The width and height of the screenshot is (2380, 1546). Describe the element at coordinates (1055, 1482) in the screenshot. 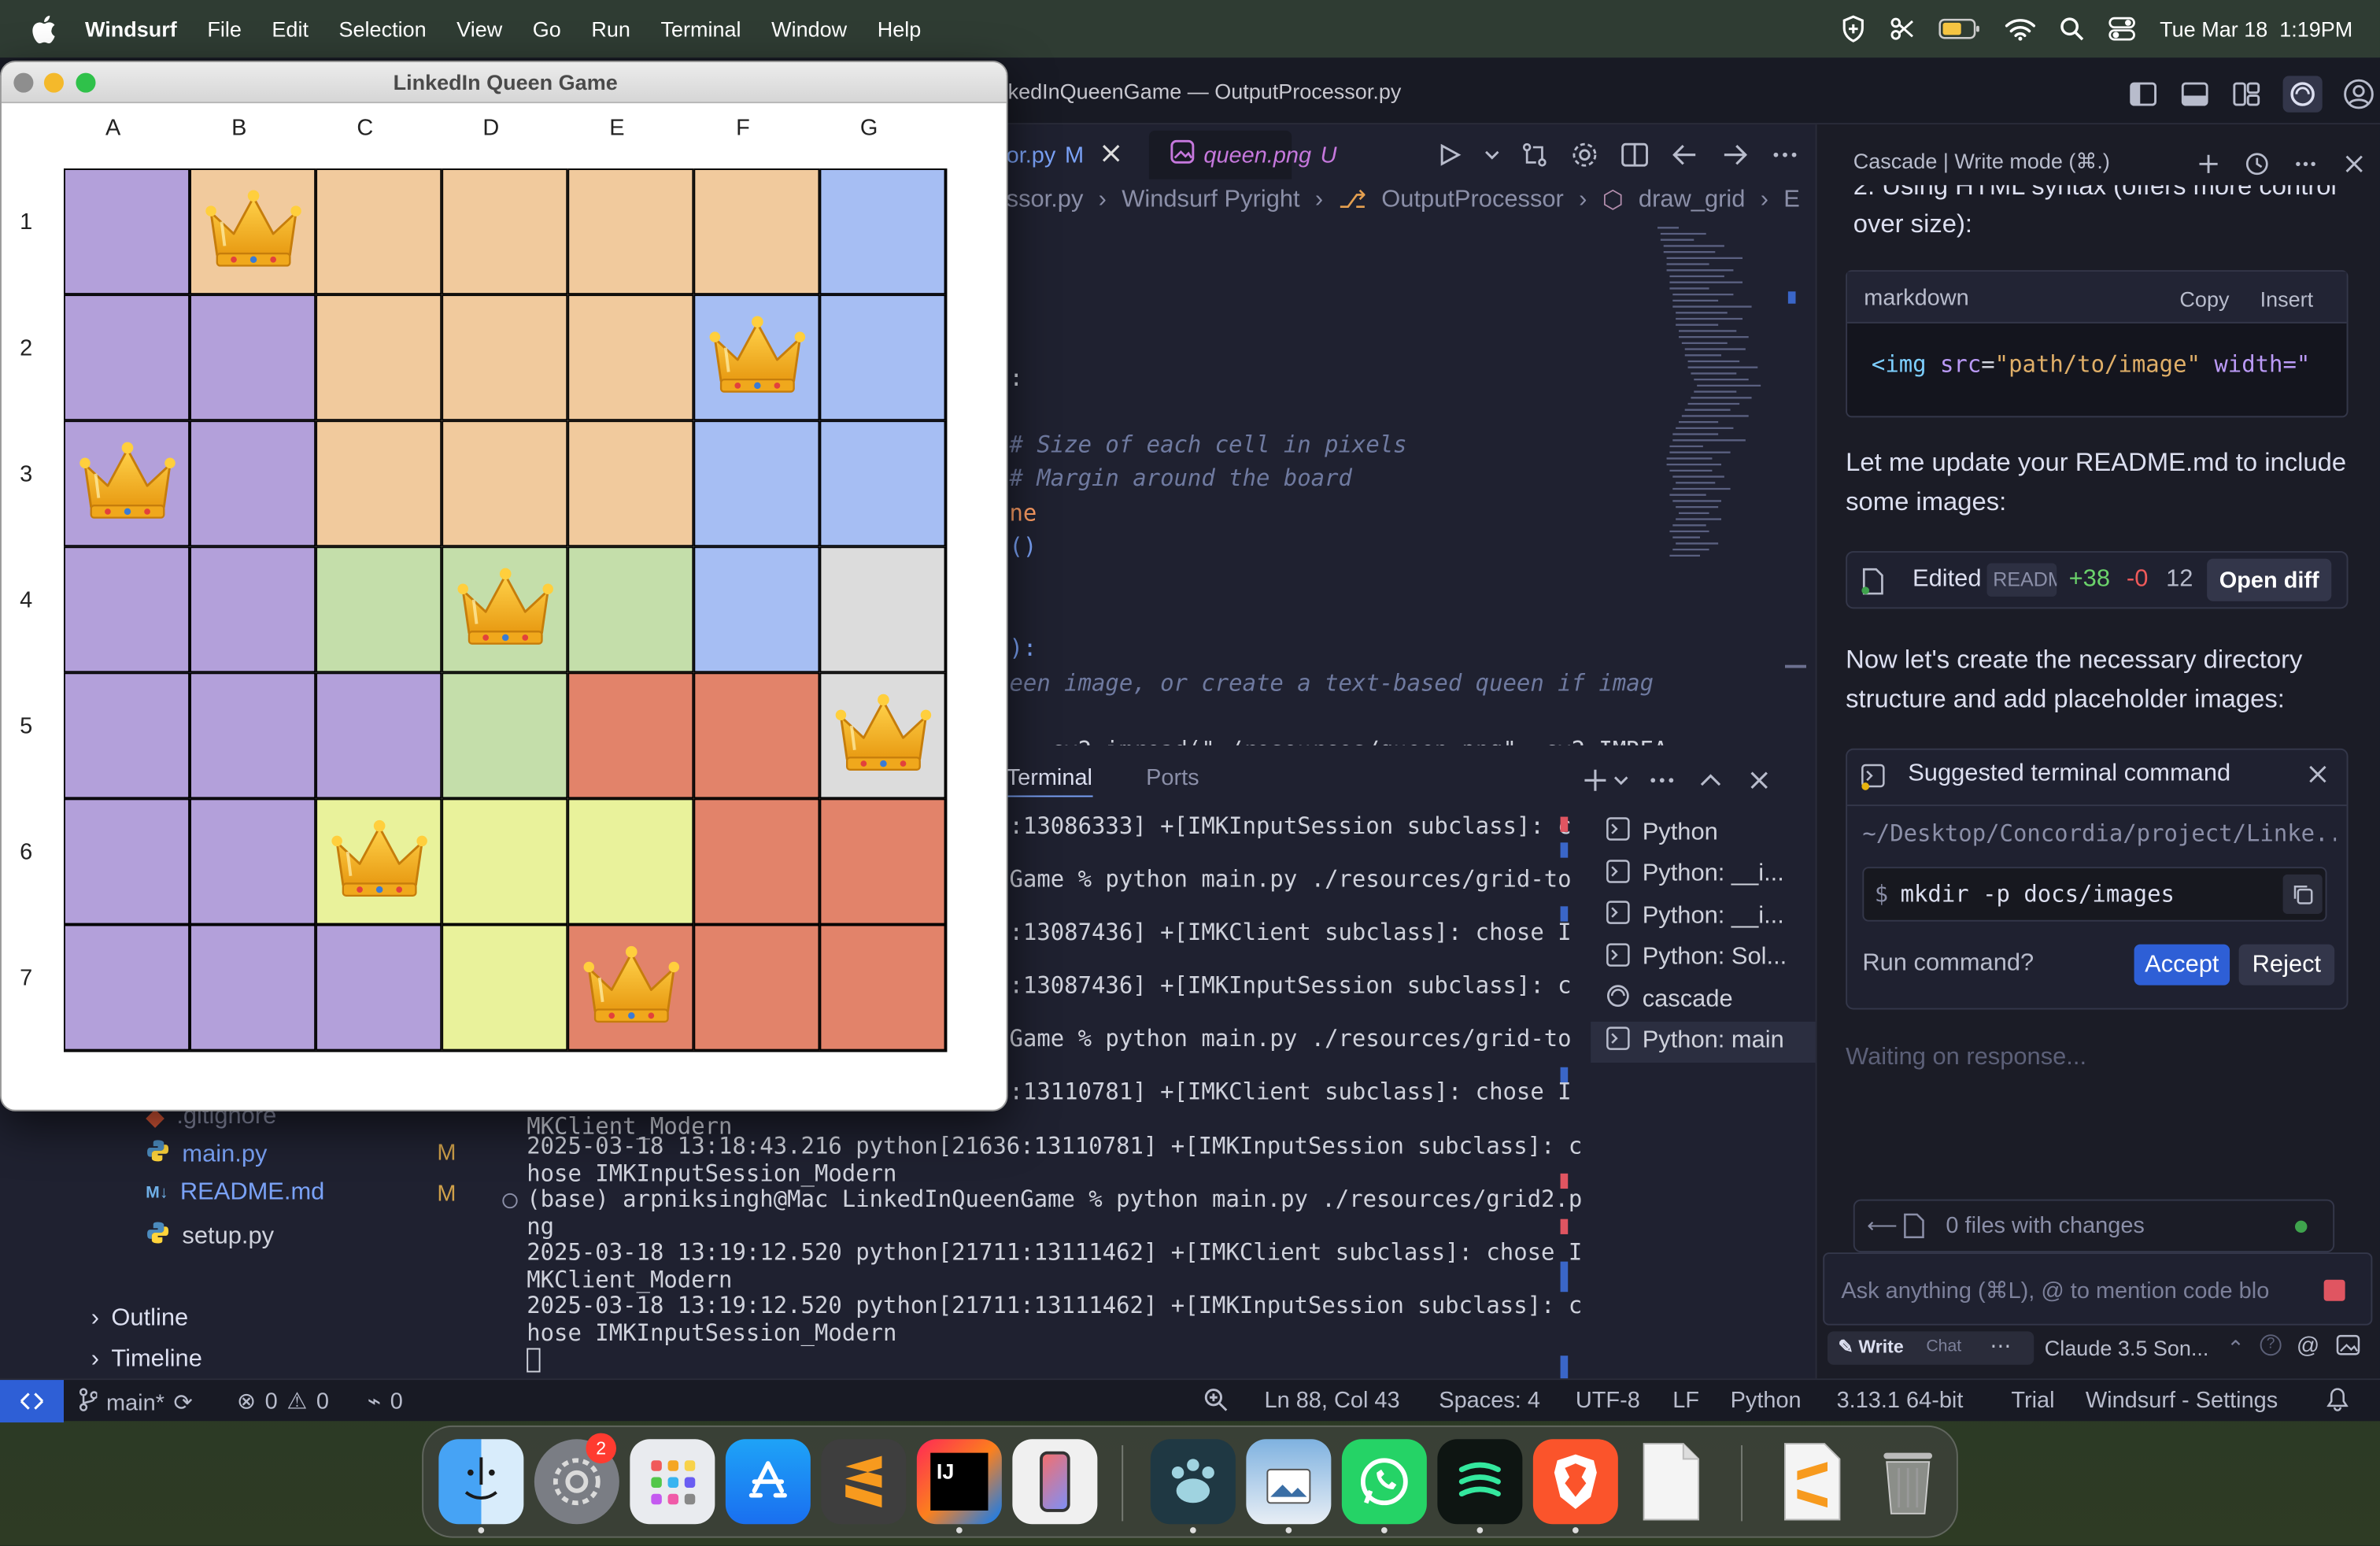

I see `iphone-mirroring-icon` at that location.